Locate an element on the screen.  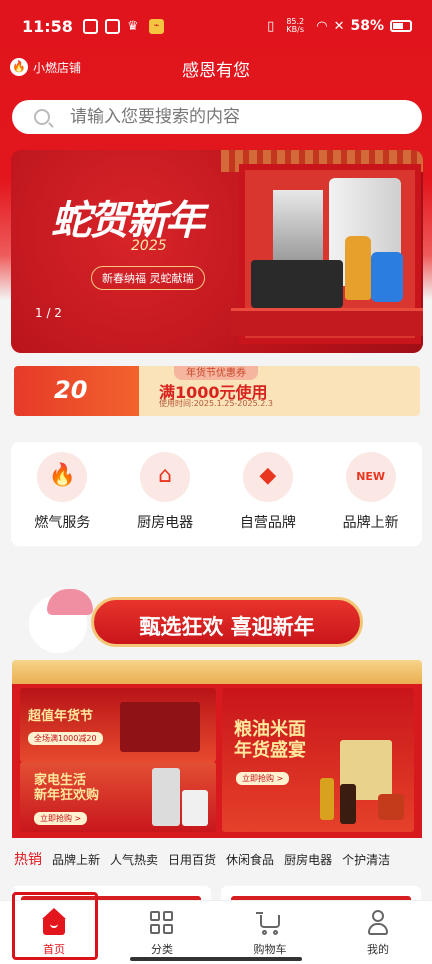
range-hood-image is located at coordinates (298, 225).